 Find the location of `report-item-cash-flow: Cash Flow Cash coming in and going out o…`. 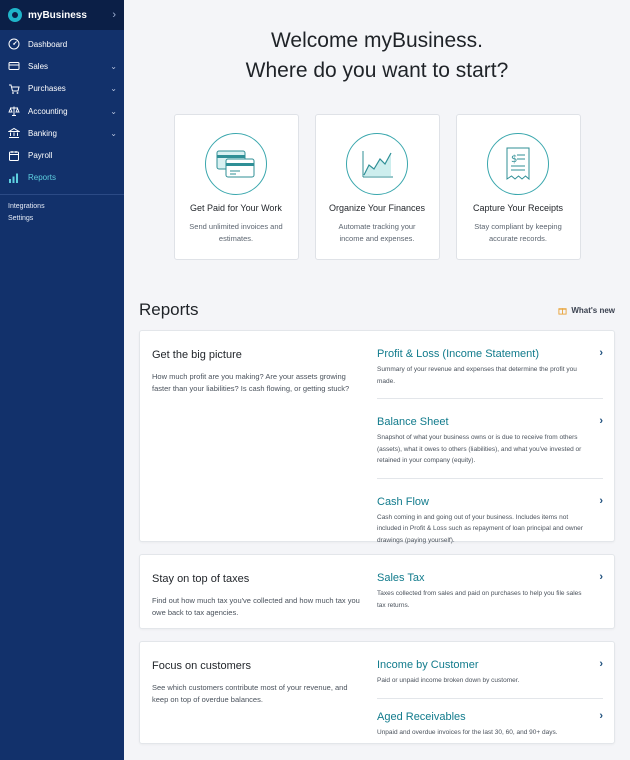

report-item-cash-flow: Cash Flow Cash coming in and going out o… is located at coordinates (490, 517).